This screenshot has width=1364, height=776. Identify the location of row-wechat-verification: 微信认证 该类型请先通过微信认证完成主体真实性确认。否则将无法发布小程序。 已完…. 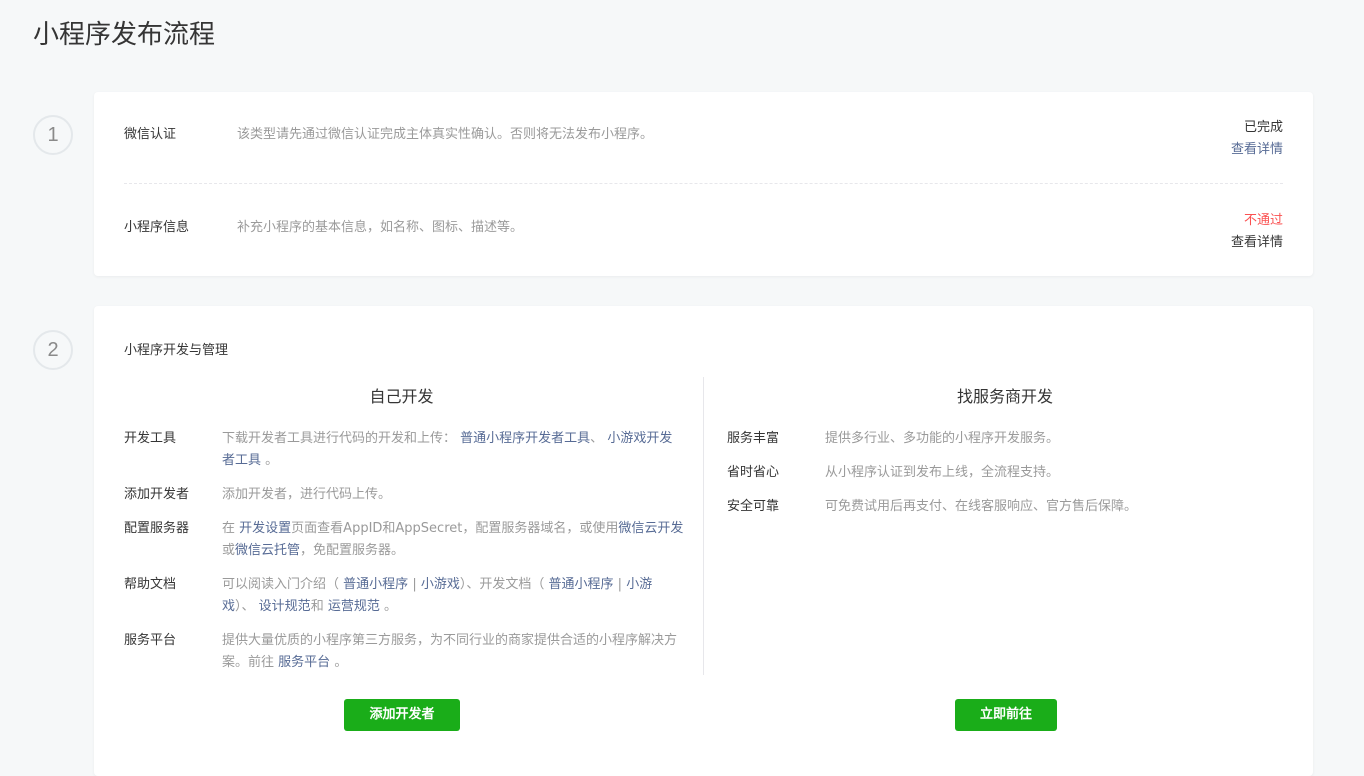
(703, 151).